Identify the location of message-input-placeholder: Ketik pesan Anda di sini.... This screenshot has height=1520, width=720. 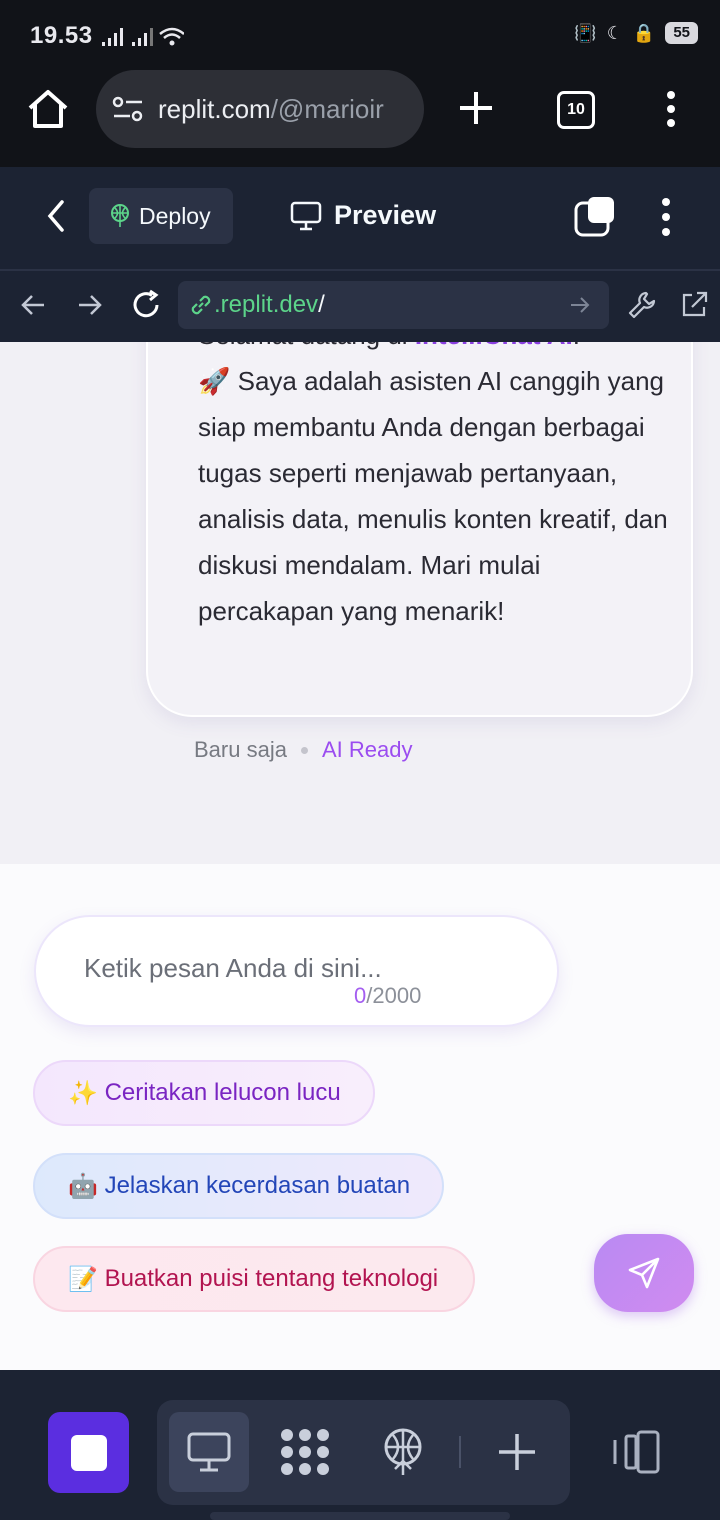
(233, 968).